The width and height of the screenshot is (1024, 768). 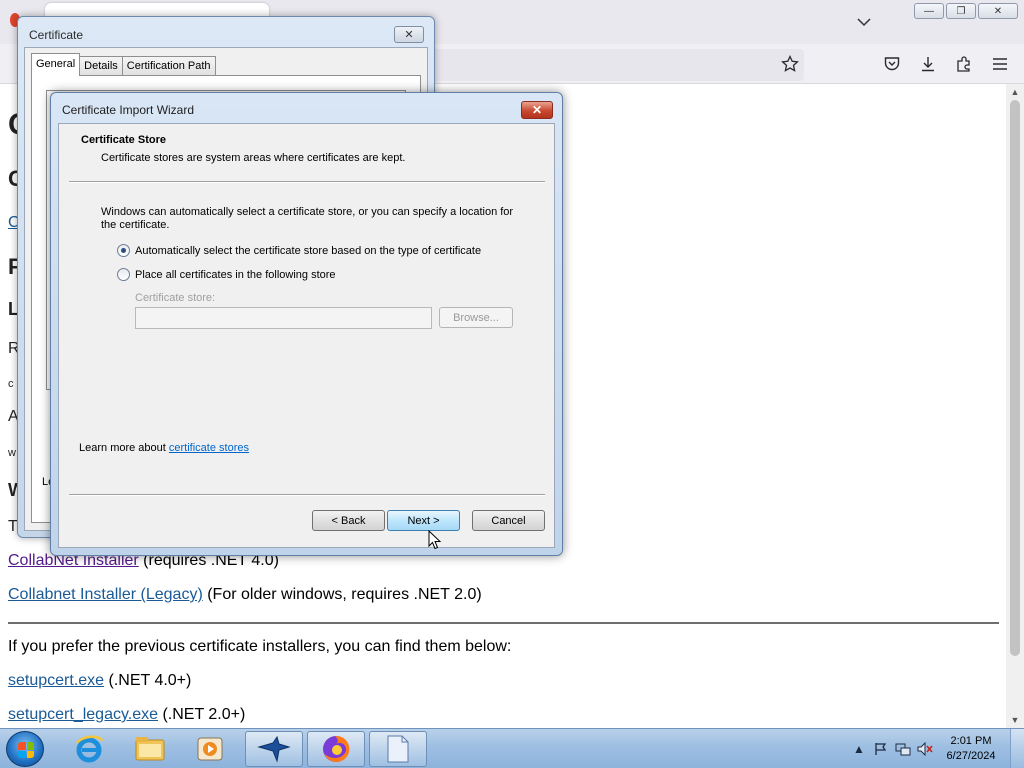 What do you see at coordinates (537, 110) in the screenshot?
I see `wizard-close-button: ✕` at bounding box center [537, 110].